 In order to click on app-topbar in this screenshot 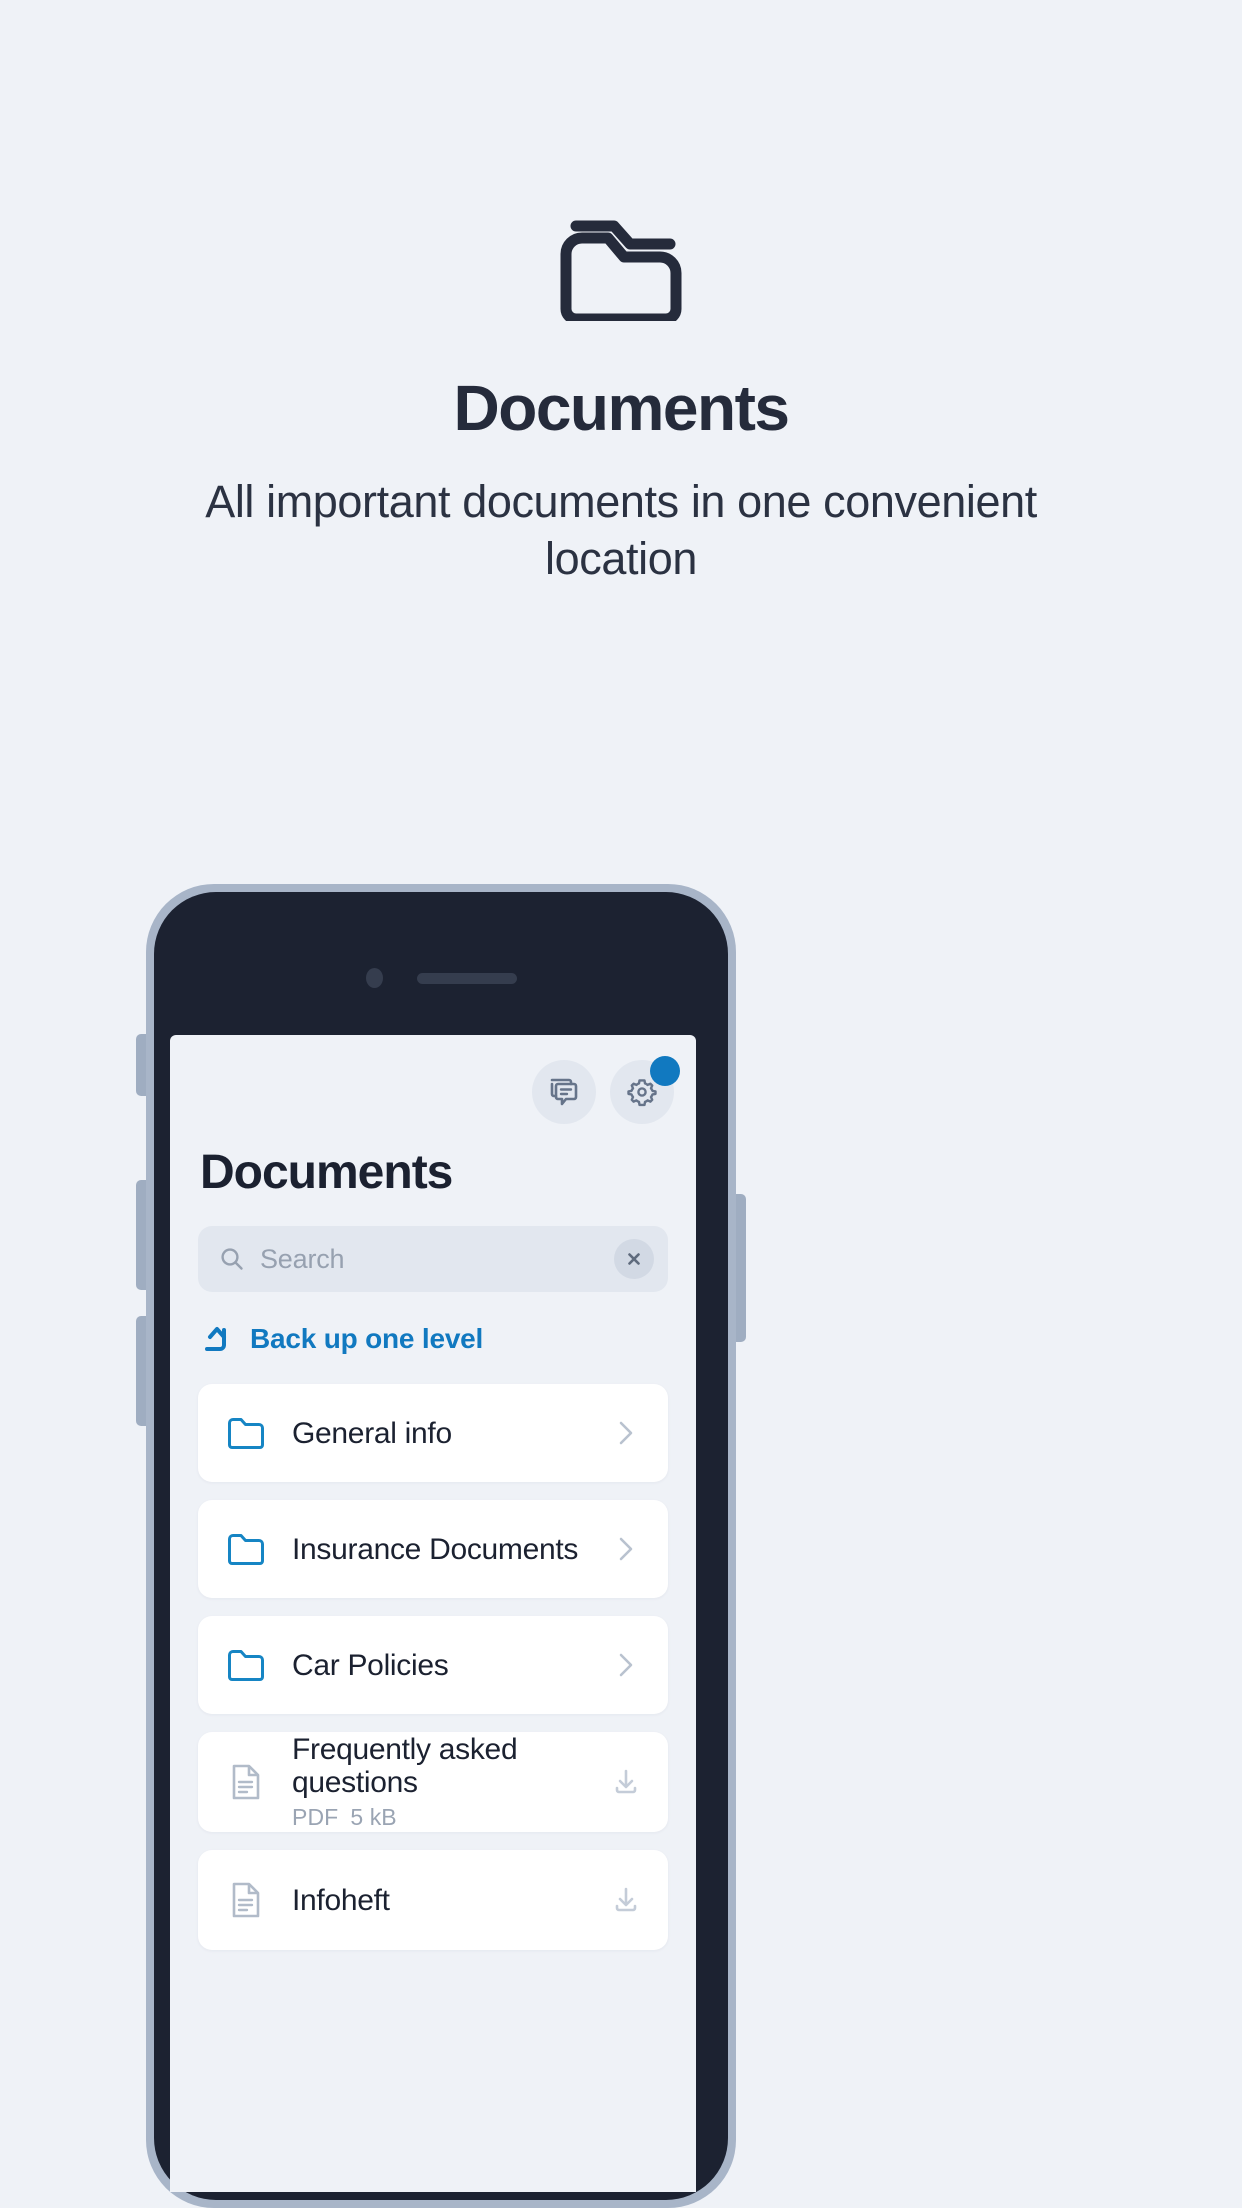, I will do `click(433, 1081)`.